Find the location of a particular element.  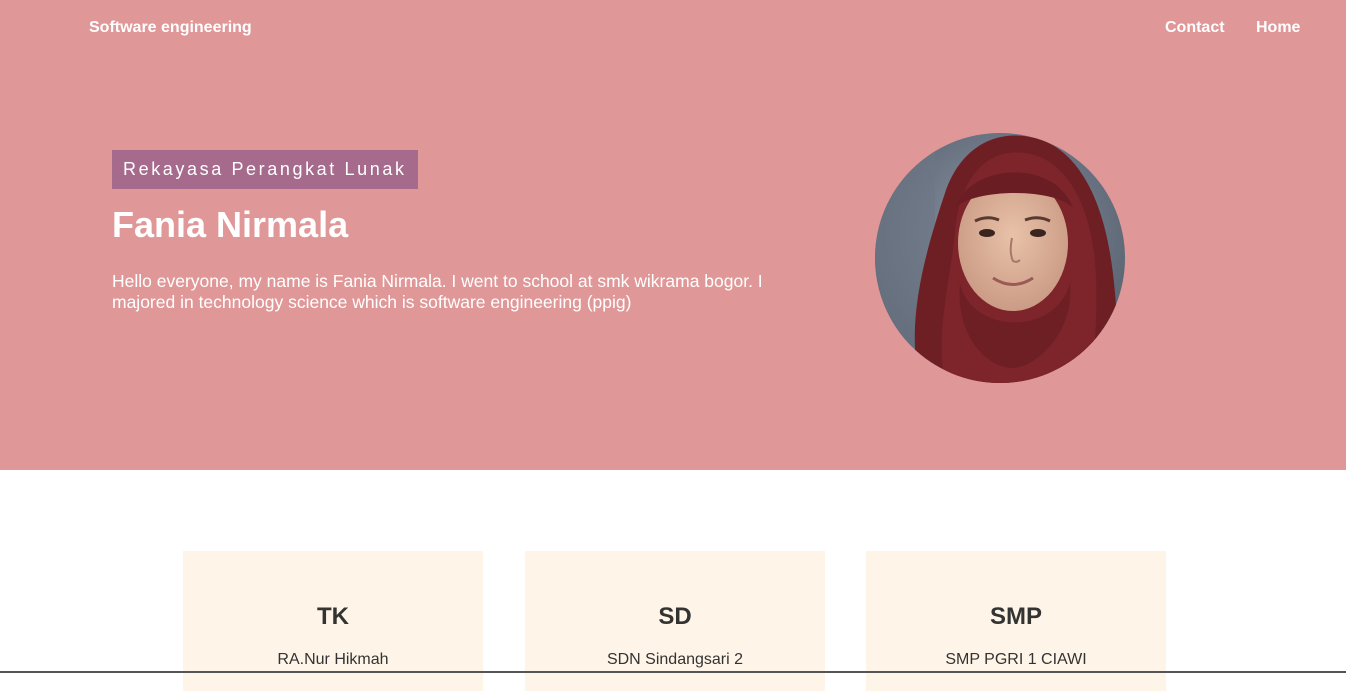

card-school: RA.Nur Hikmah is located at coordinates (333, 659).